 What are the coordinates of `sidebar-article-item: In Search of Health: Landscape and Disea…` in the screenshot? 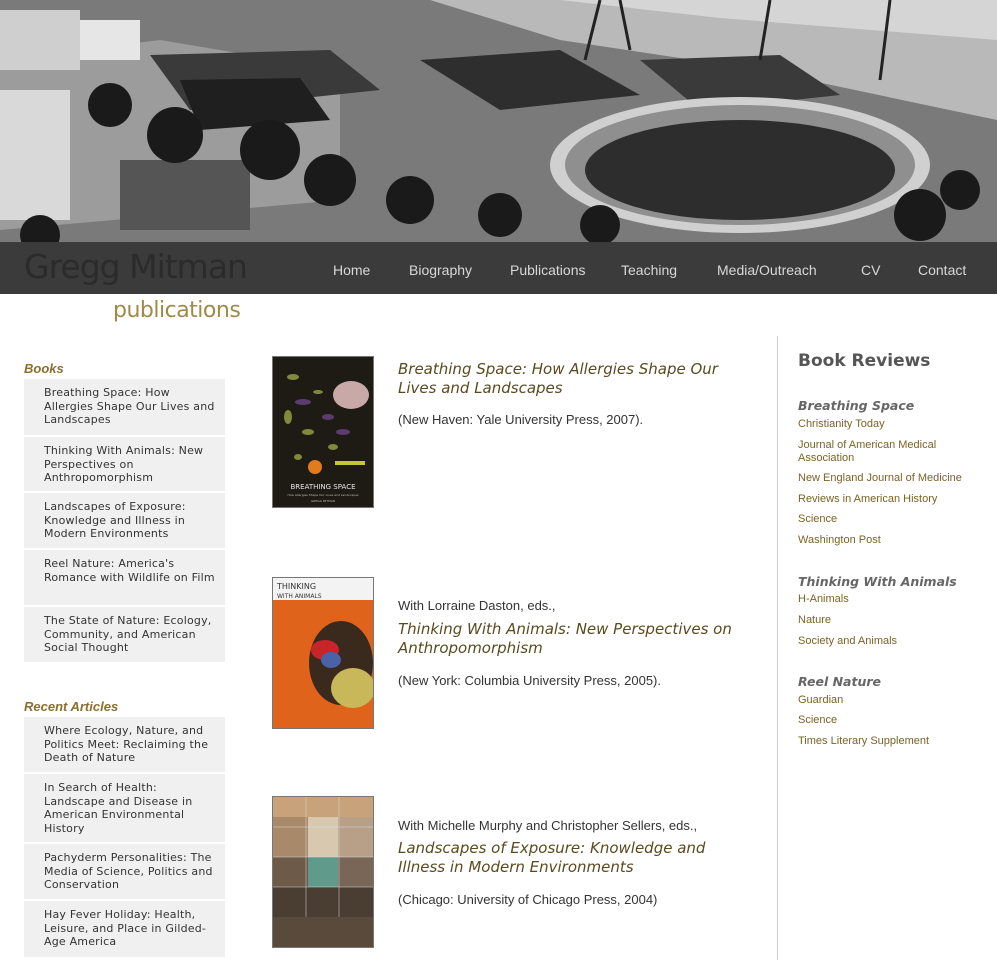 It's located at (124, 809).